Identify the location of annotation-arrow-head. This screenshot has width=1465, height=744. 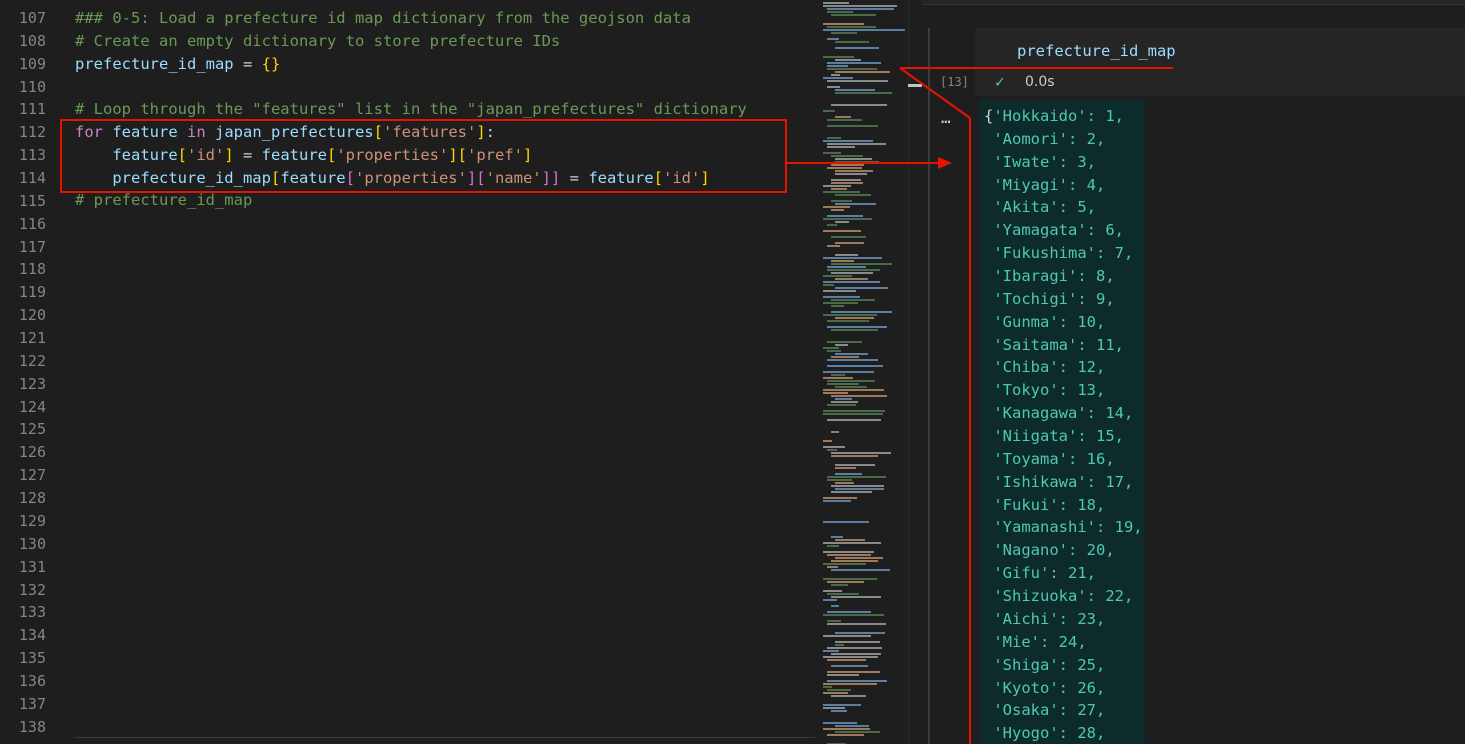
(945, 163).